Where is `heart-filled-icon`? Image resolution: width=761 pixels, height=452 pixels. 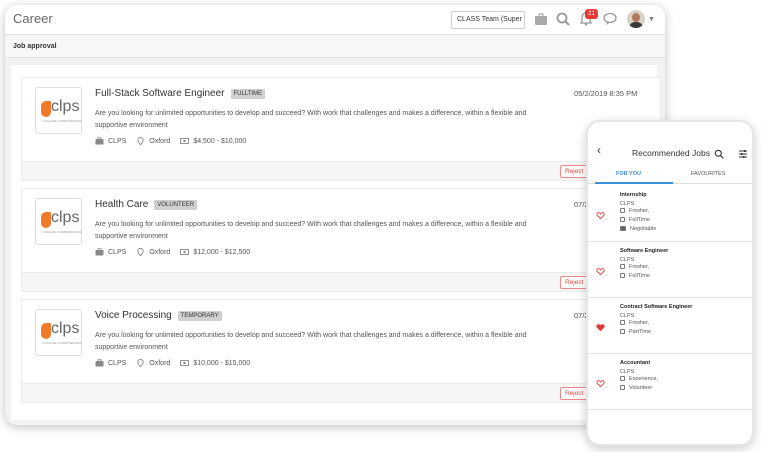 heart-filled-icon is located at coordinates (600, 325).